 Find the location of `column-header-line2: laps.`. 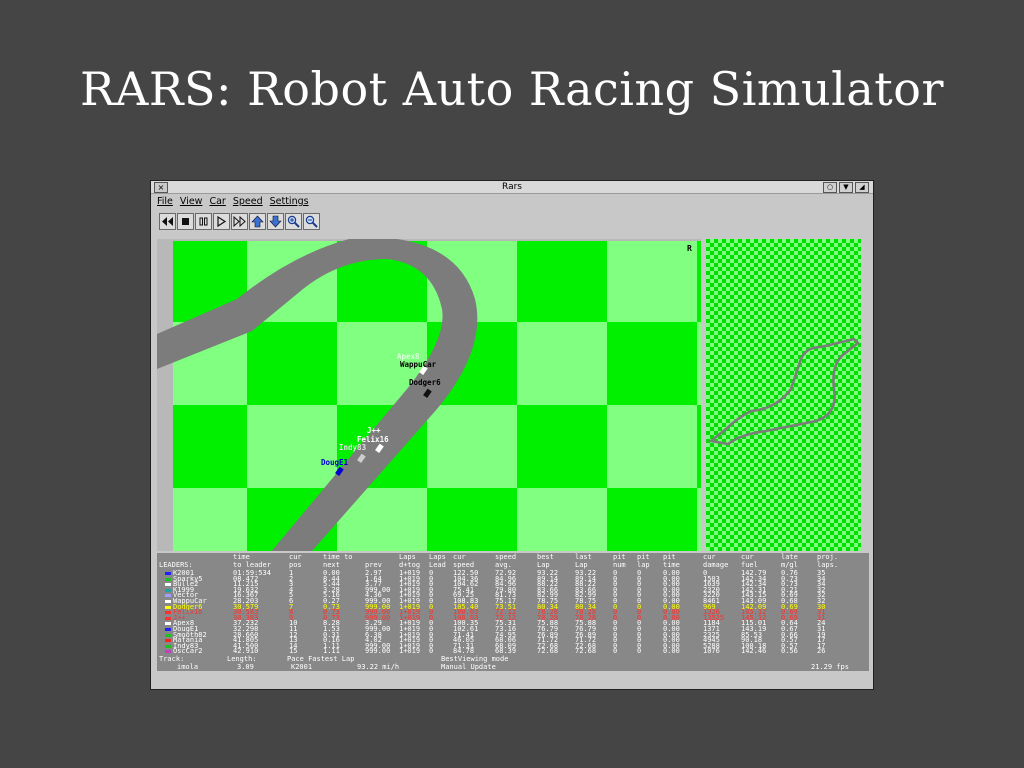

column-header-line2: laps. is located at coordinates (828, 564).